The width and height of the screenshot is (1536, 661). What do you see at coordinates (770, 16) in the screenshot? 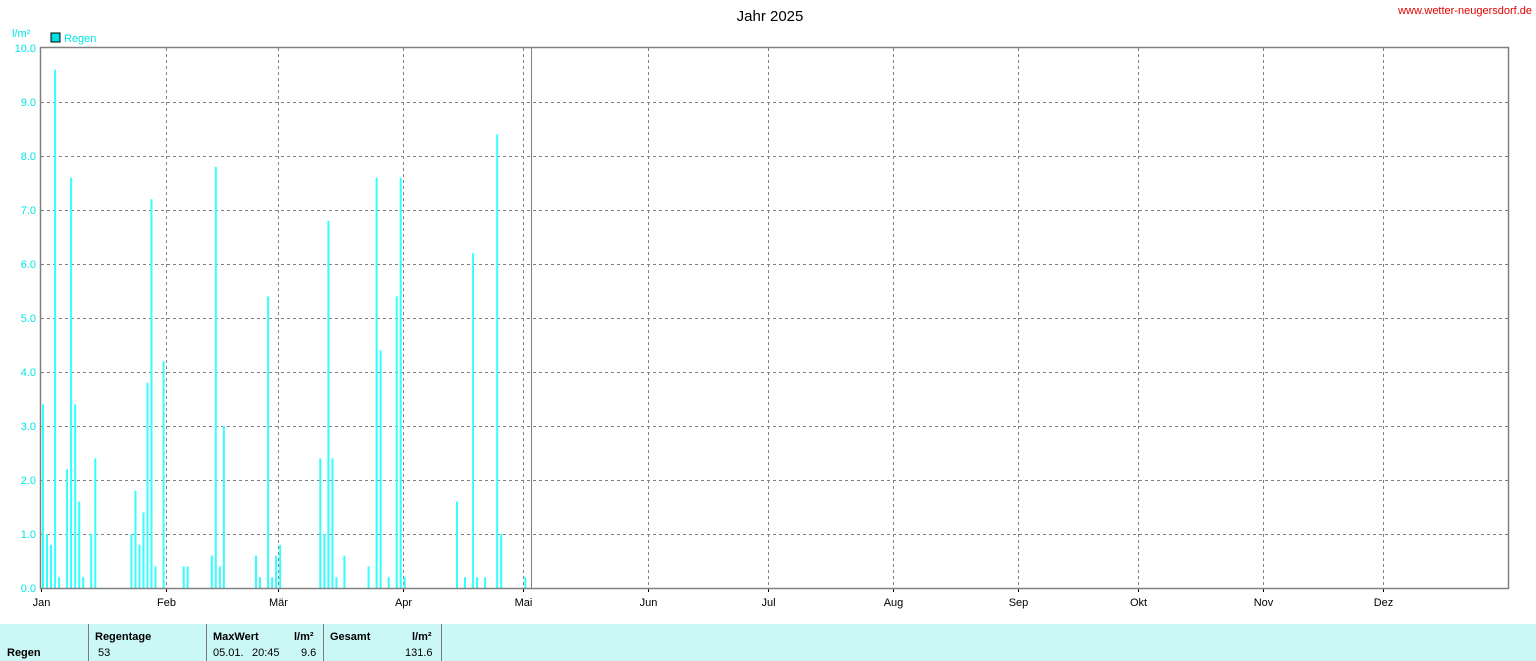
I see `chart-title: Jahr 2025` at bounding box center [770, 16].